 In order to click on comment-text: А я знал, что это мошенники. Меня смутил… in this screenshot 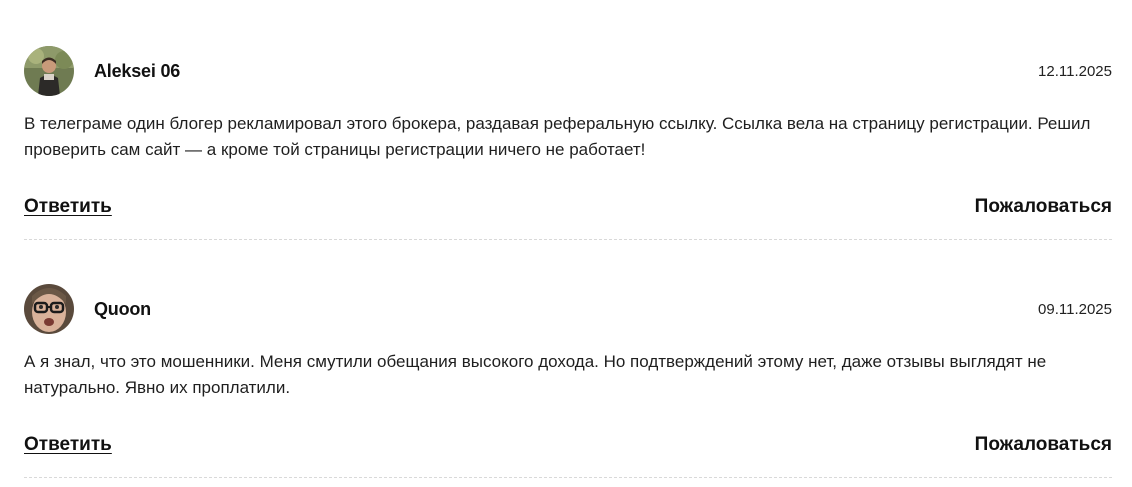, I will do `click(535, 374)`.